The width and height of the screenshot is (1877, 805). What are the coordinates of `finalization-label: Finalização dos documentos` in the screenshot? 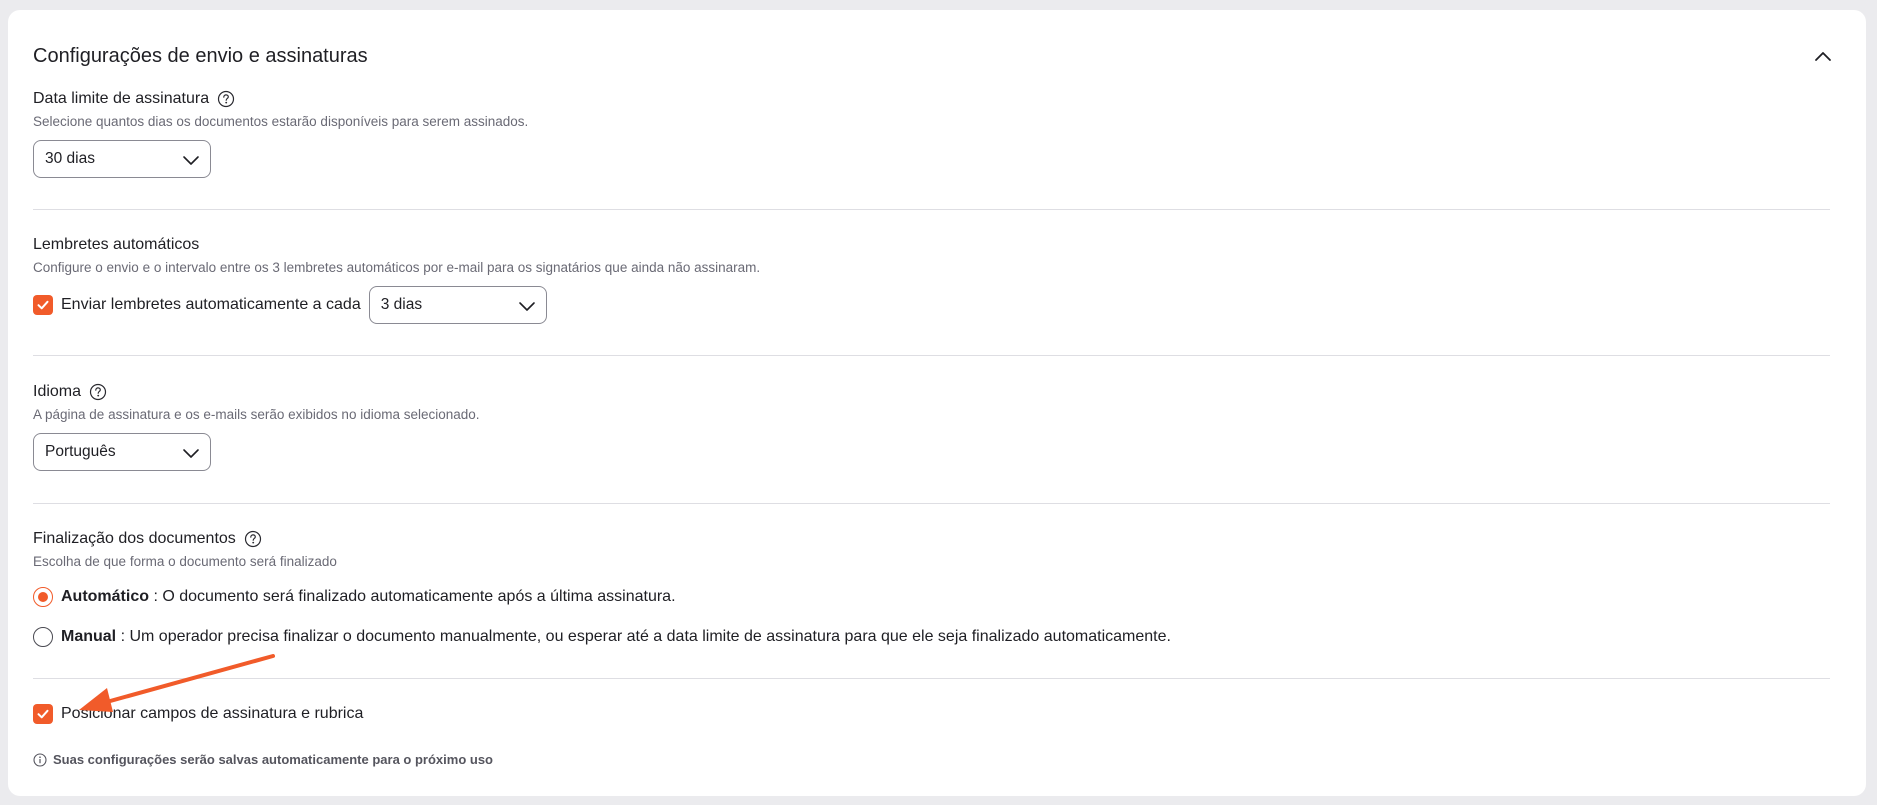 It's located at (134, 538).